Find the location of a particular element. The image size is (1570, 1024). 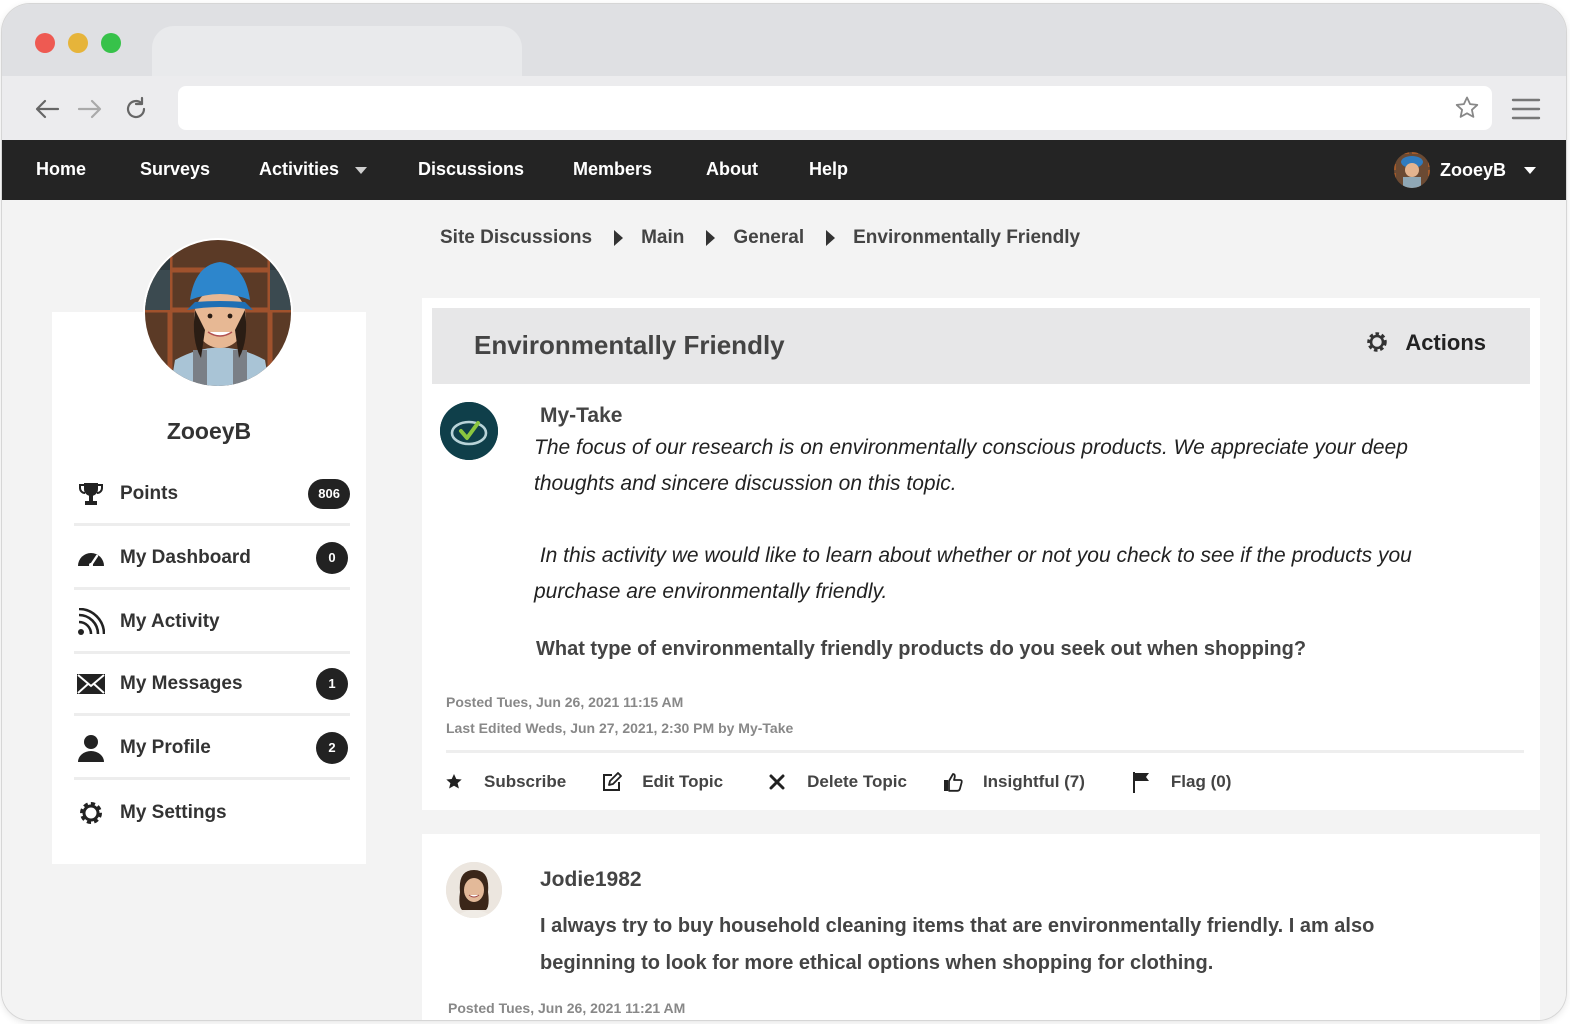

nav-activities: Activities is located at coordinates (313, 170).